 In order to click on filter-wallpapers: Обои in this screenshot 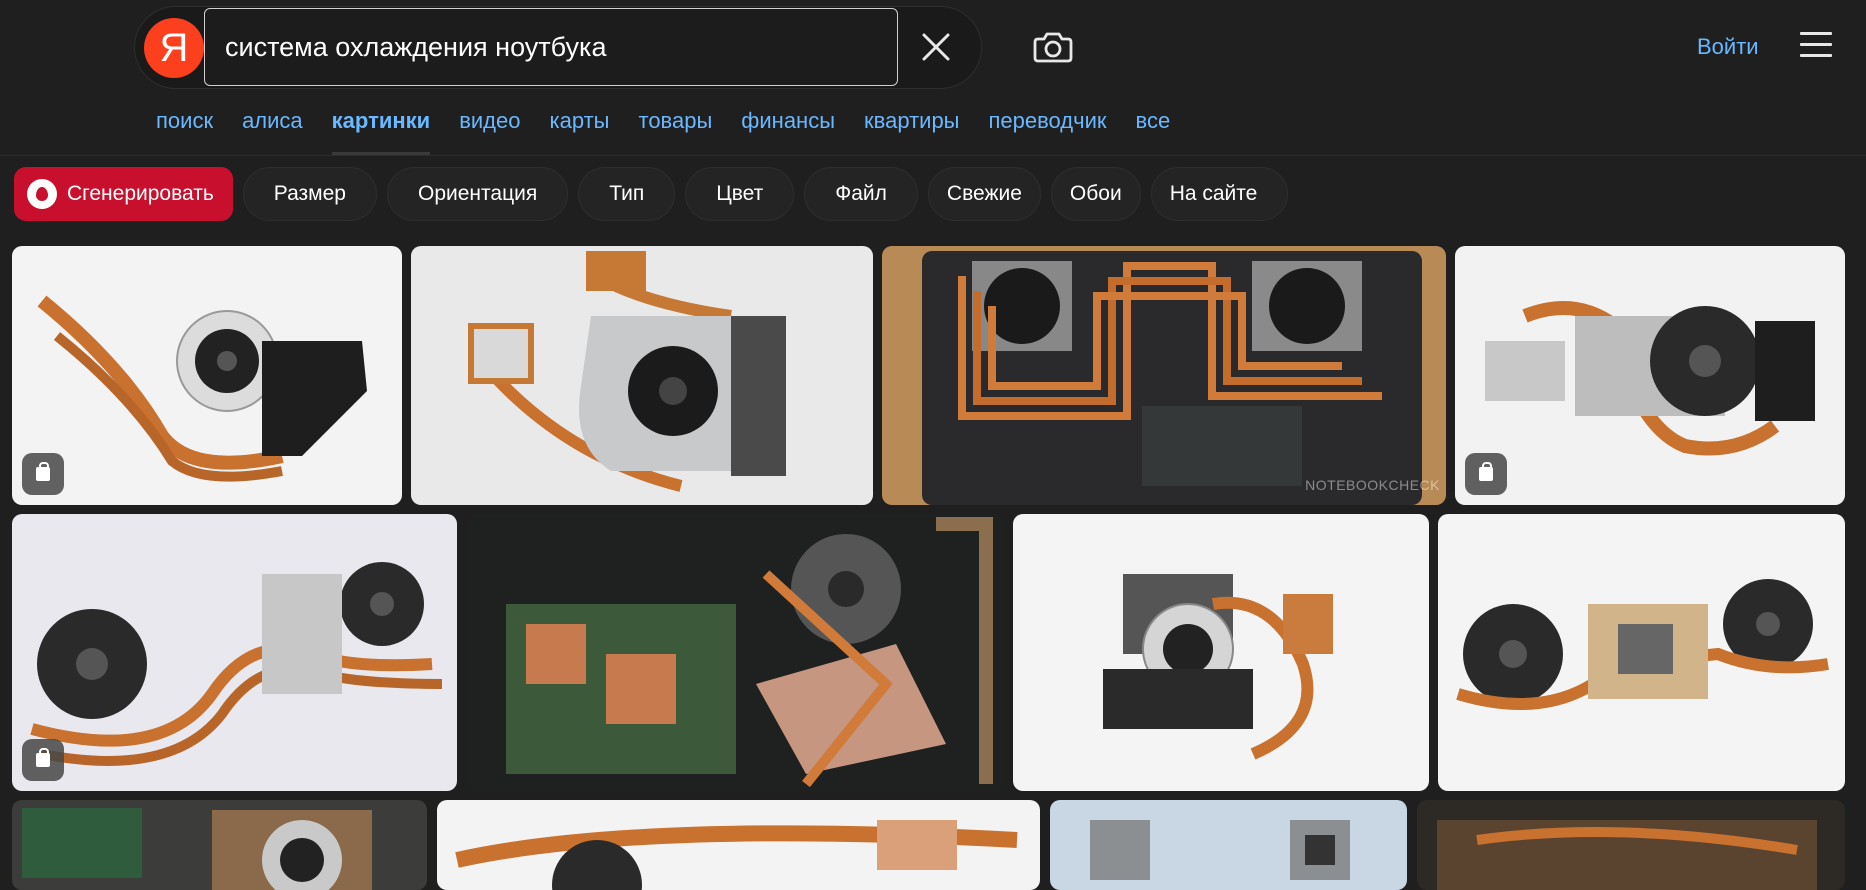, I will do `click(1095, 194)`.